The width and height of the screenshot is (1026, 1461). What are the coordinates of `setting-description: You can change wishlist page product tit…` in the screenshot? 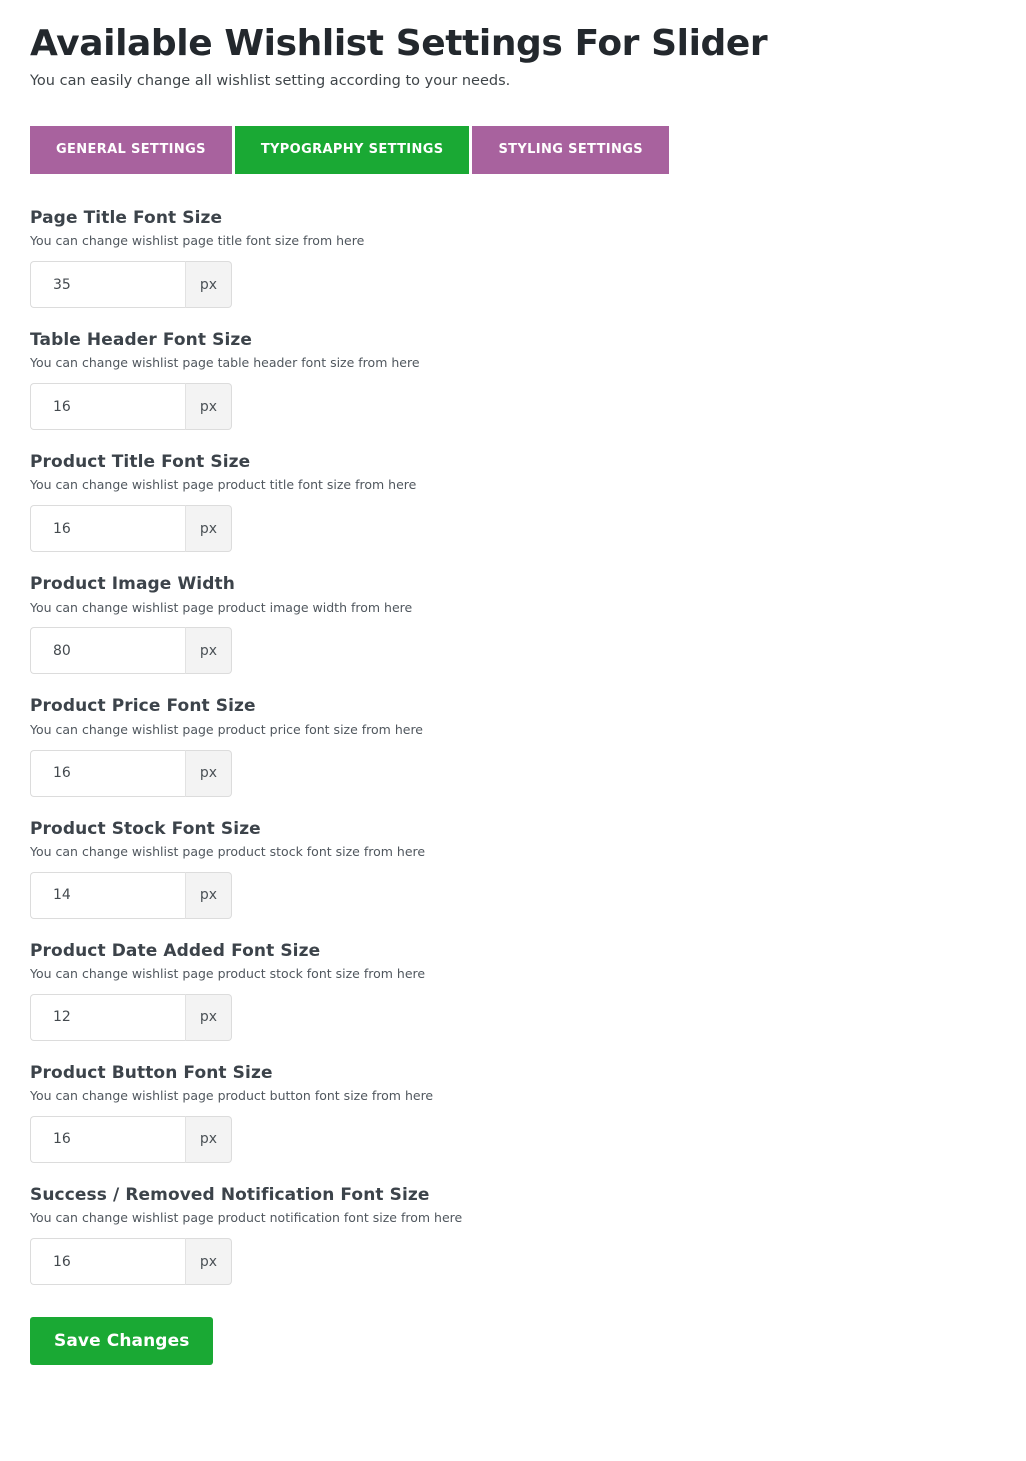 It's located at (223, 485).